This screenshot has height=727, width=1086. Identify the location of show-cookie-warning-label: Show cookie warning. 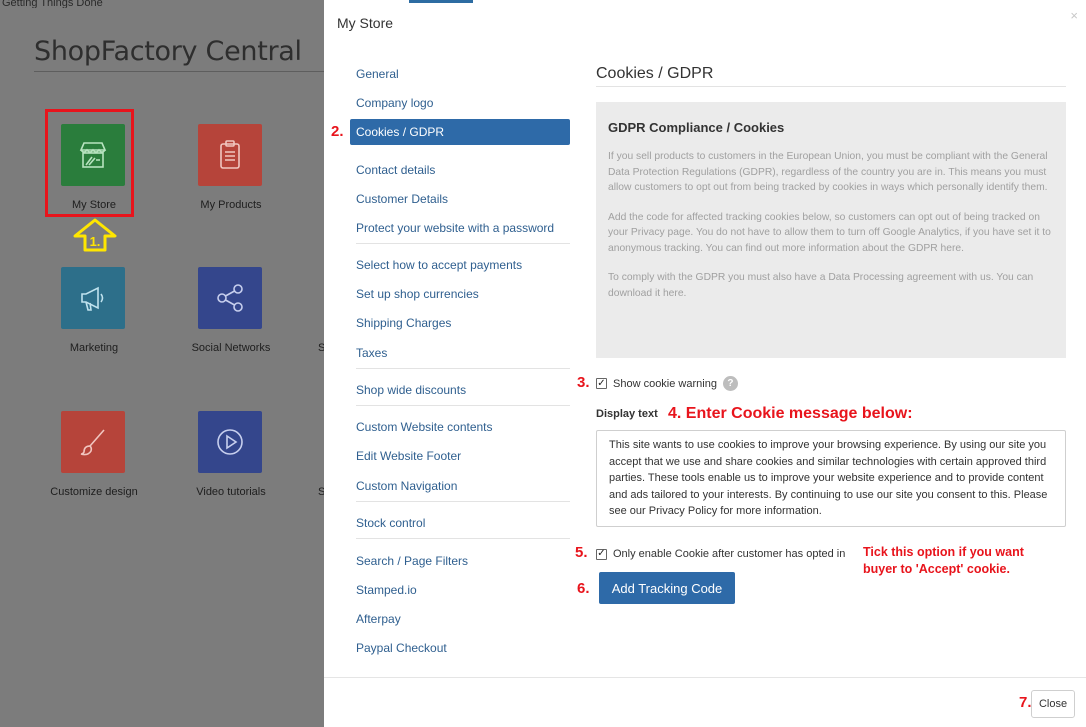
(665, 383).